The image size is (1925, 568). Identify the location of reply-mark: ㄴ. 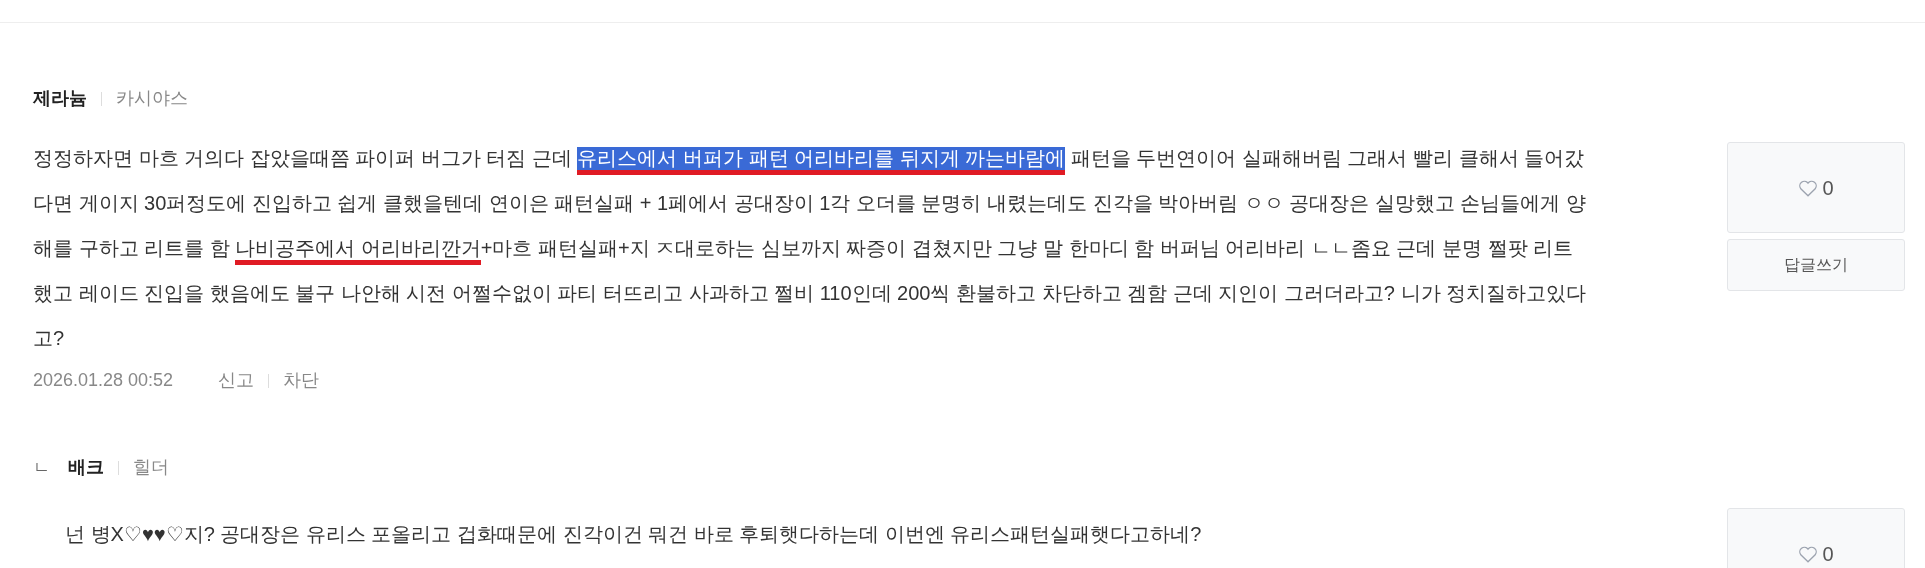
(41, 467).